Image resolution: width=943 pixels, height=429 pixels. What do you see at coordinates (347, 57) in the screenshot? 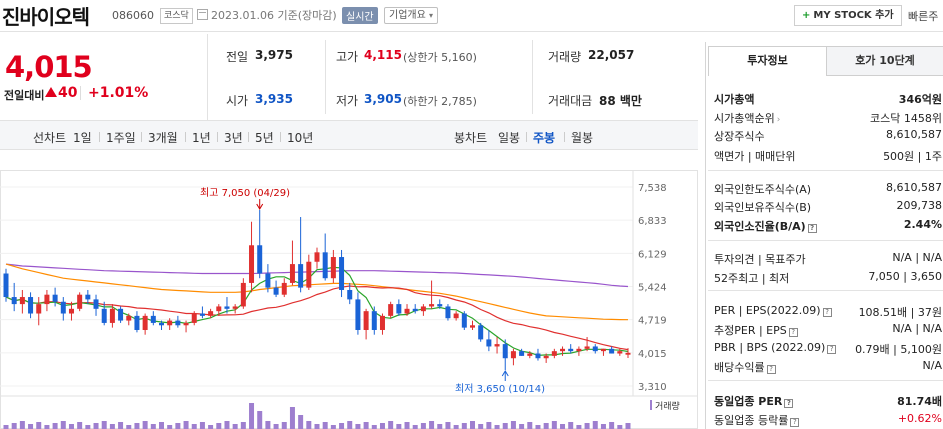
I see `high-label: 고가` at bounding box center [347, 57].